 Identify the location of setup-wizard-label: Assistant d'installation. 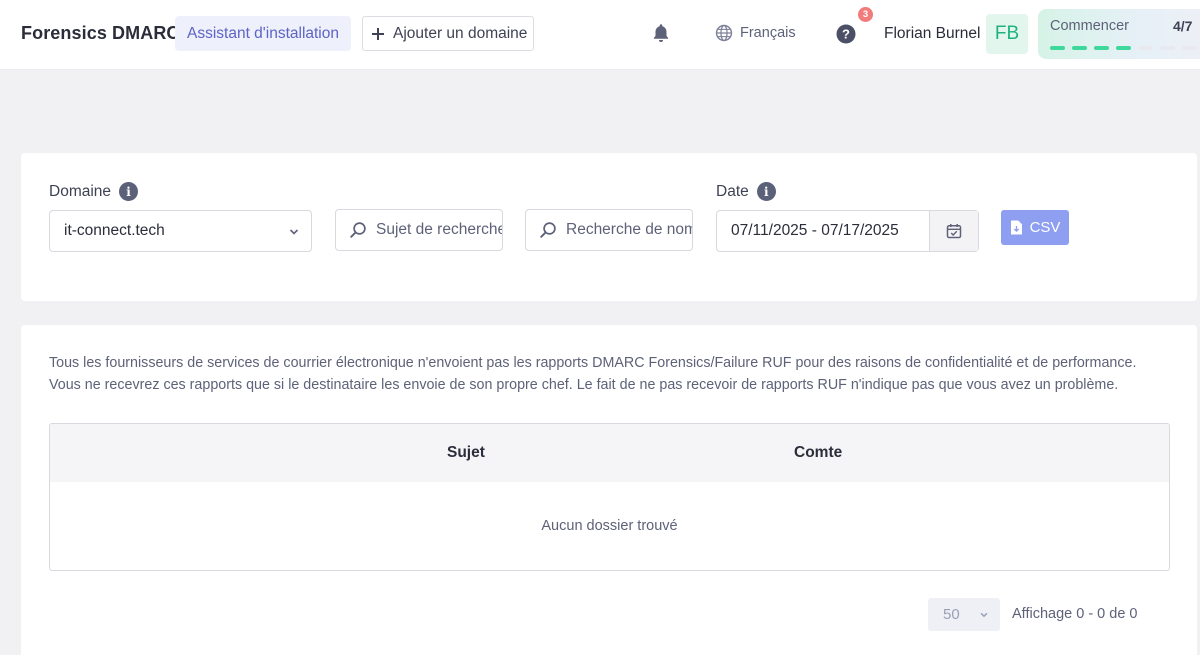
(262, 33).